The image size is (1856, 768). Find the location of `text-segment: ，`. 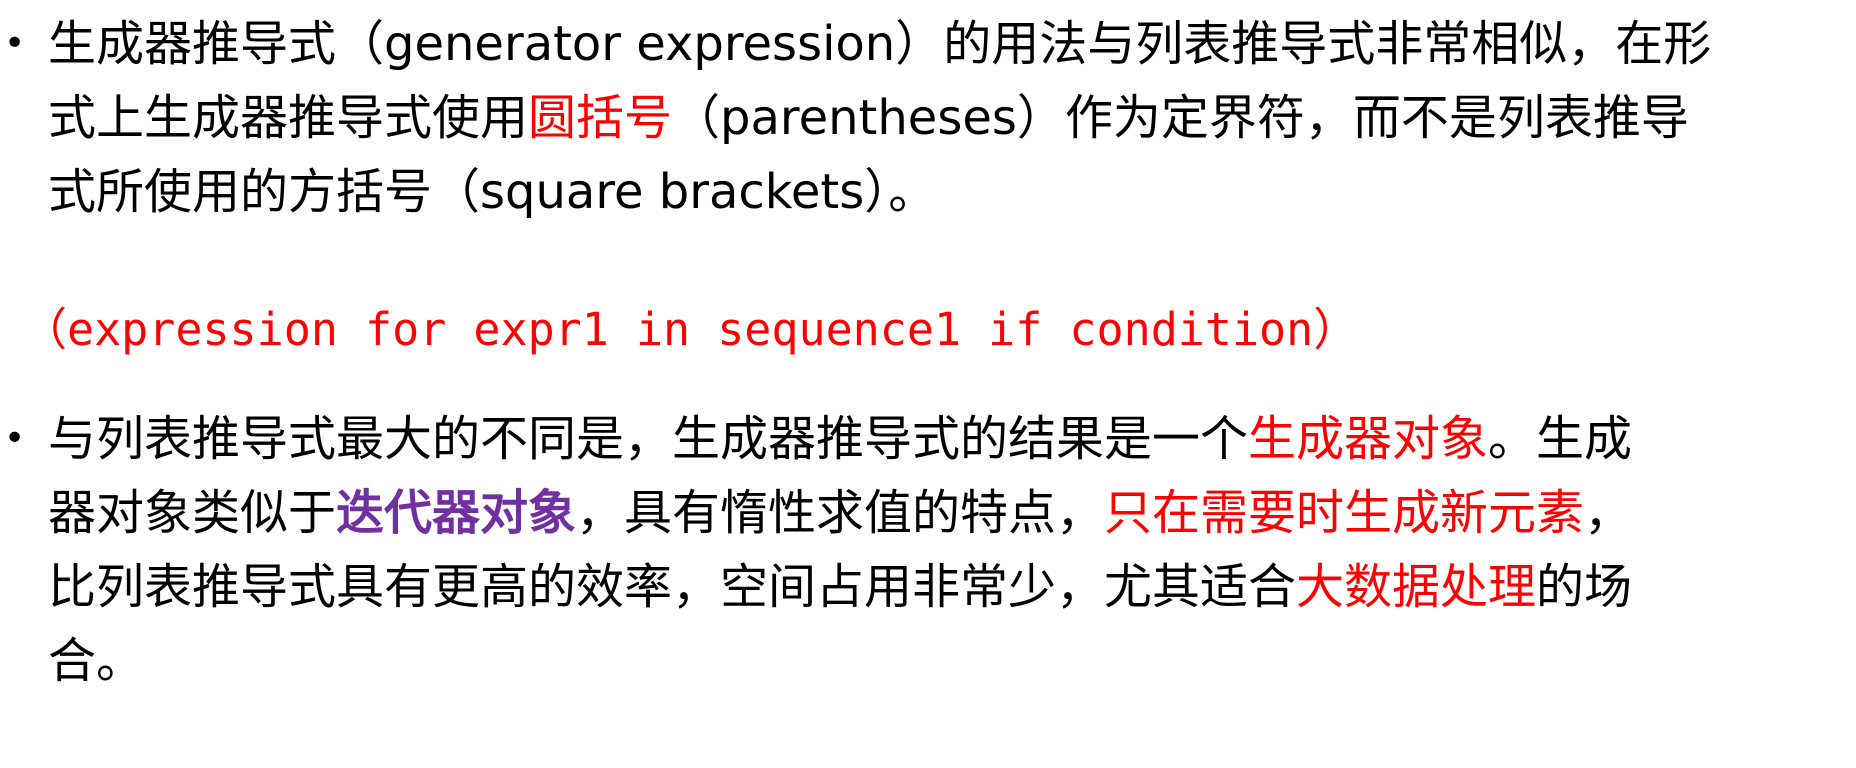

text-segment: ， is located at coordinates (1608, 513).